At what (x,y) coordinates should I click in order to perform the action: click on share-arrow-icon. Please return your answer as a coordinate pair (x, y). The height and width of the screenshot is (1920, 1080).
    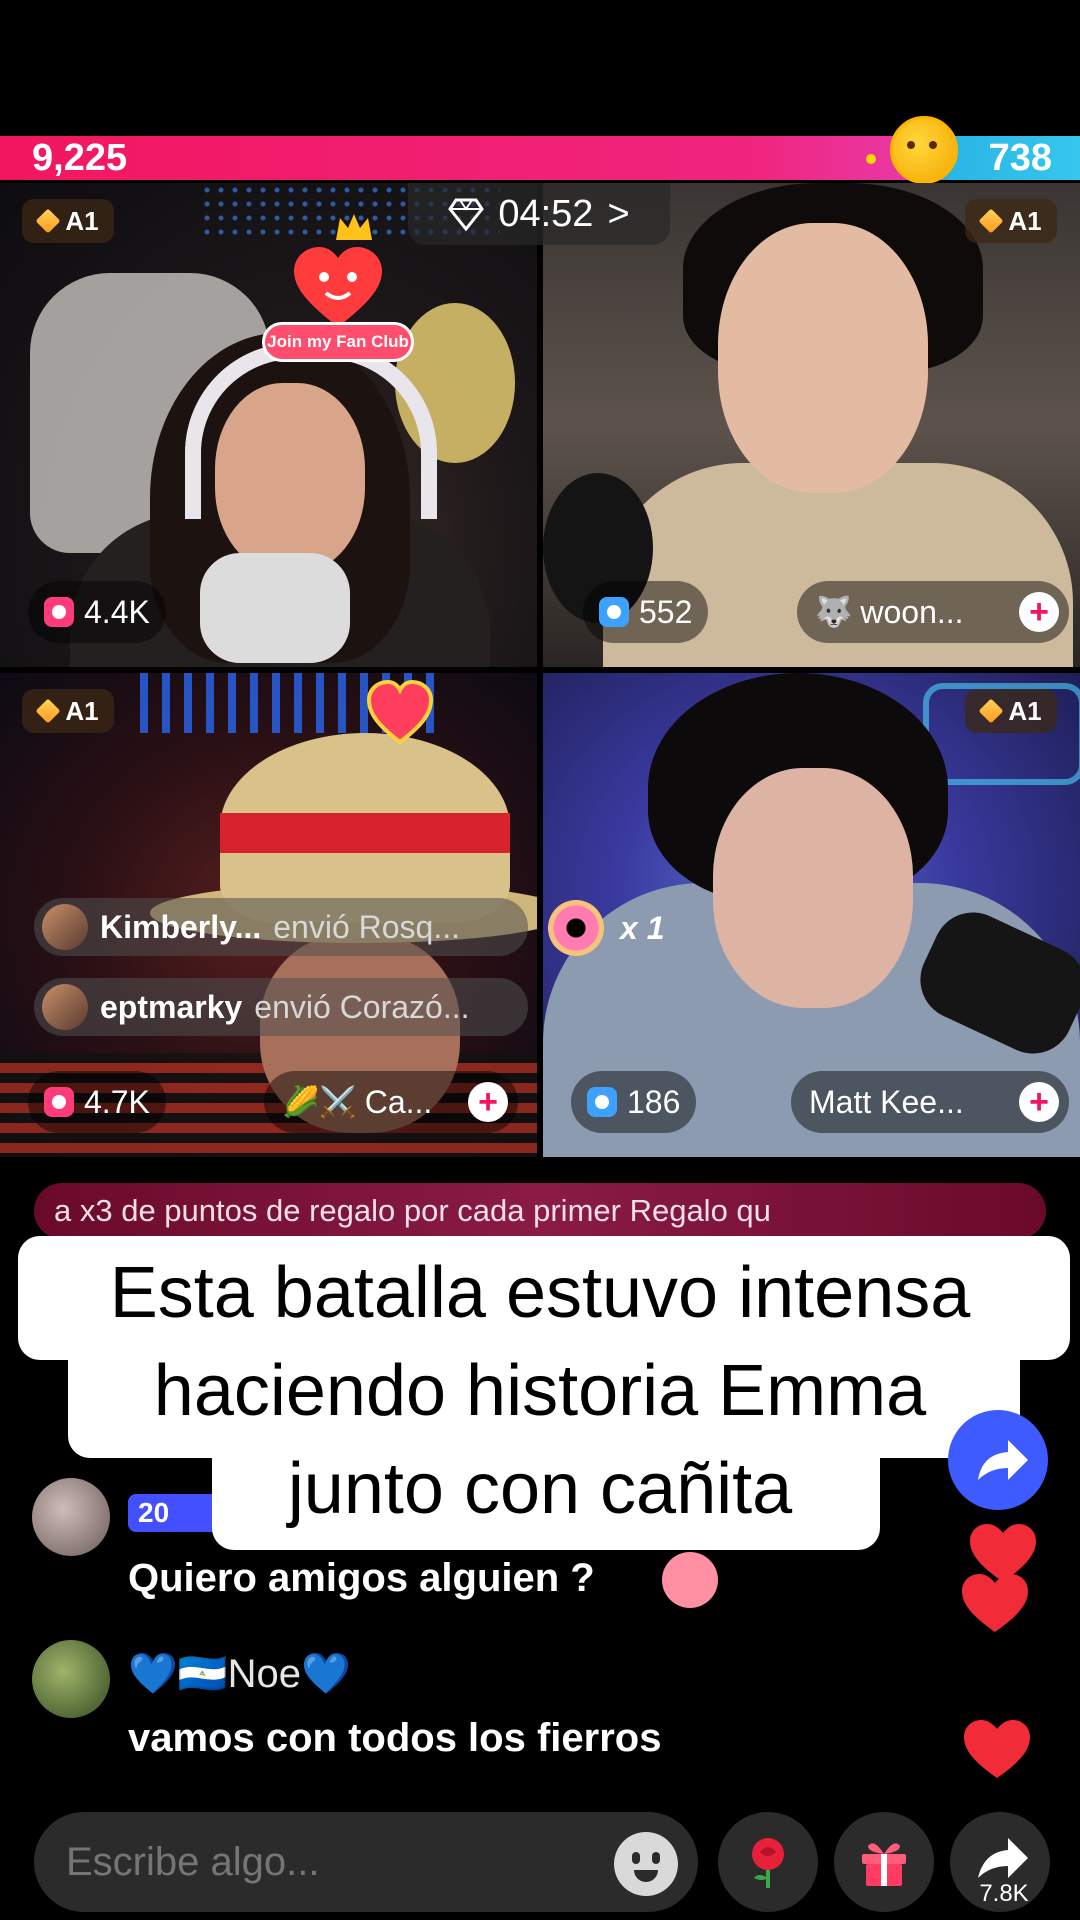
    Looking at the image, I should click on (1003, 1460).